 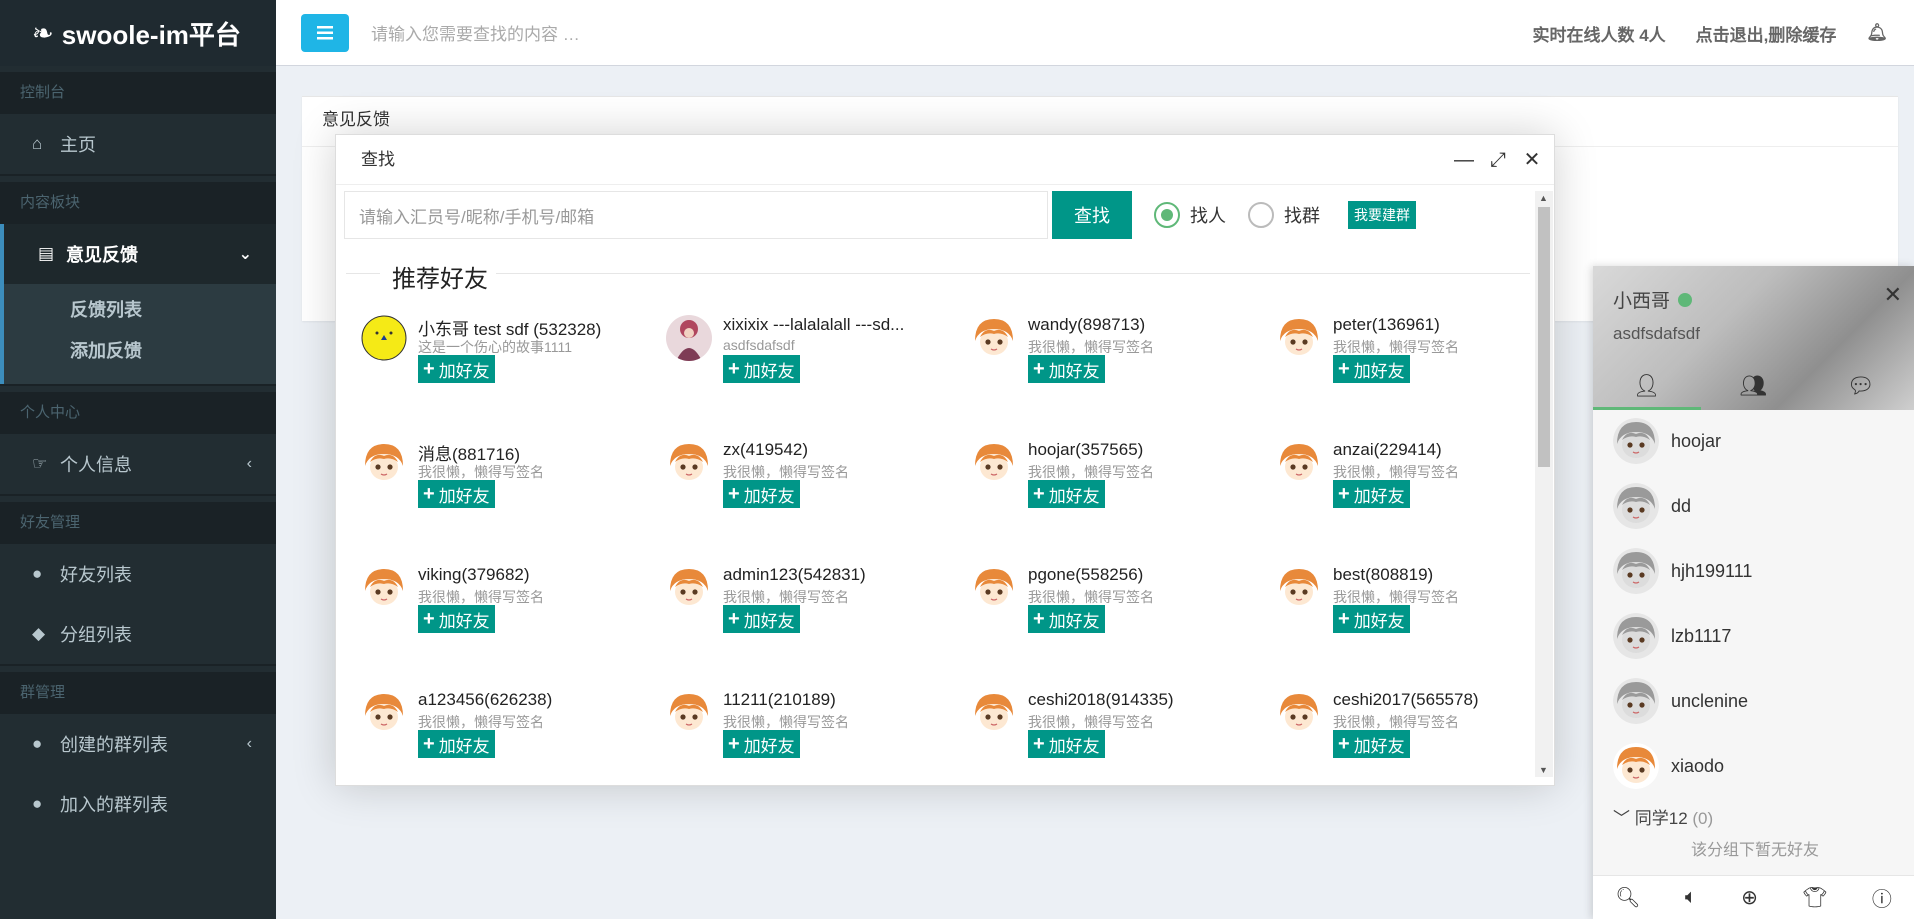 I want to click on maximize-icon: ⤢, so click(x=1498, y=160).